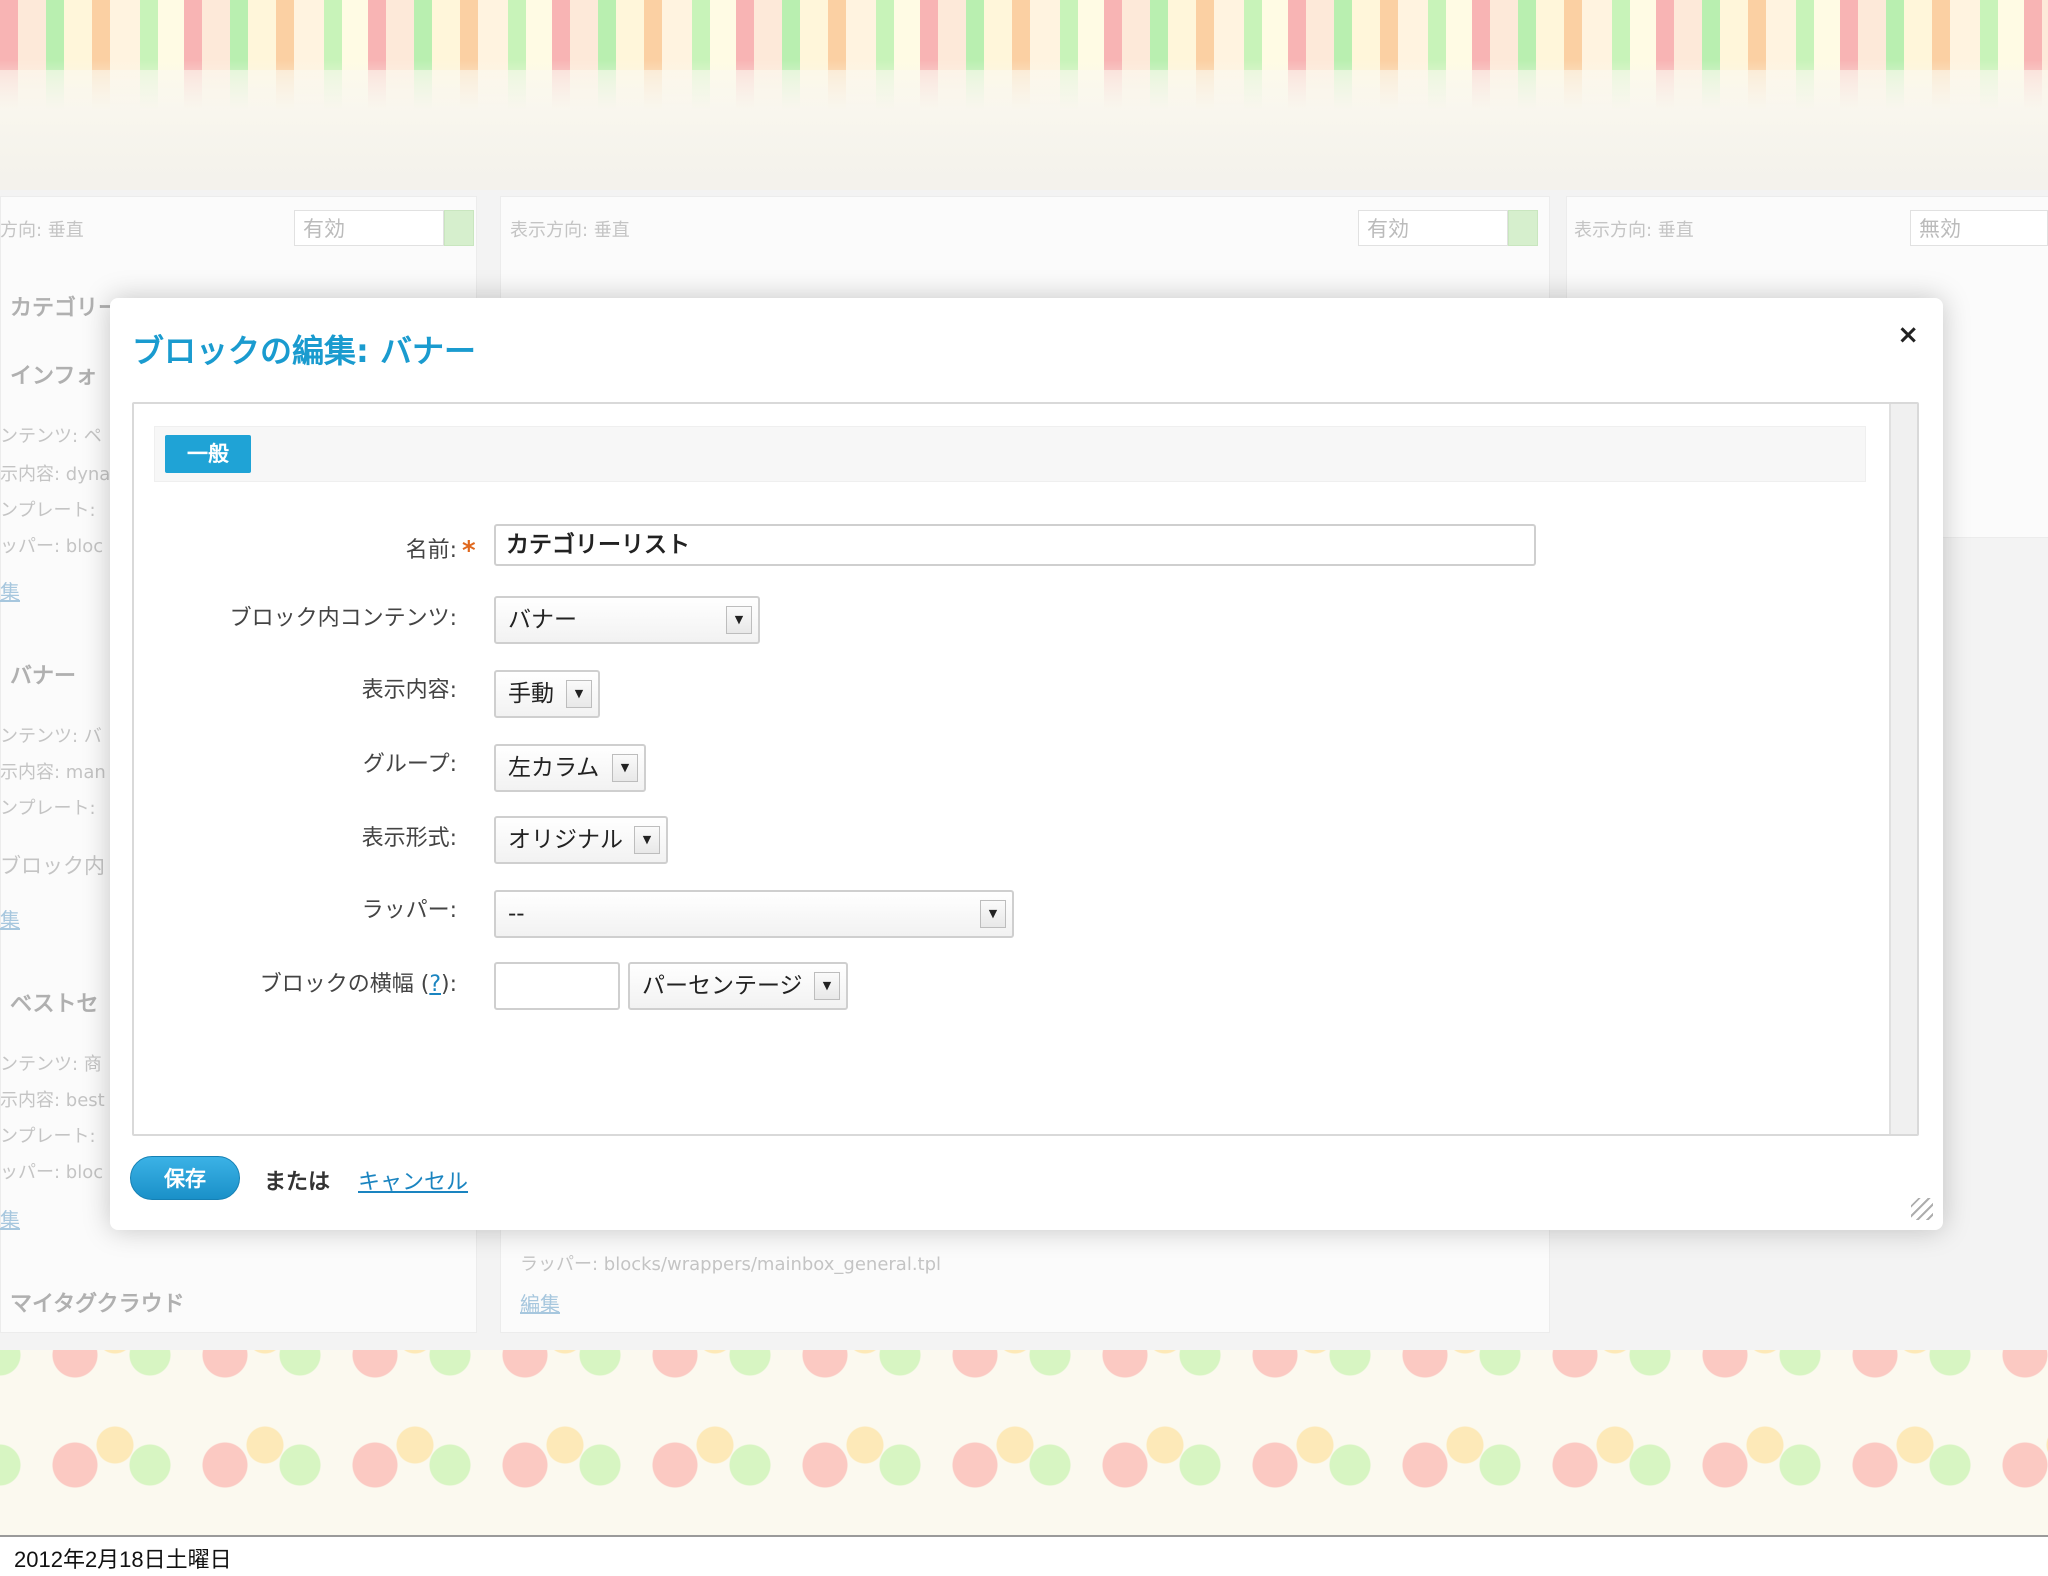 The width and height of the screenshot is (2048, 1576). What do you see at coordinates (1922, 1209) in the screenshot?
I see `resize-handle-icon` at bounding box center [1922, 1209].